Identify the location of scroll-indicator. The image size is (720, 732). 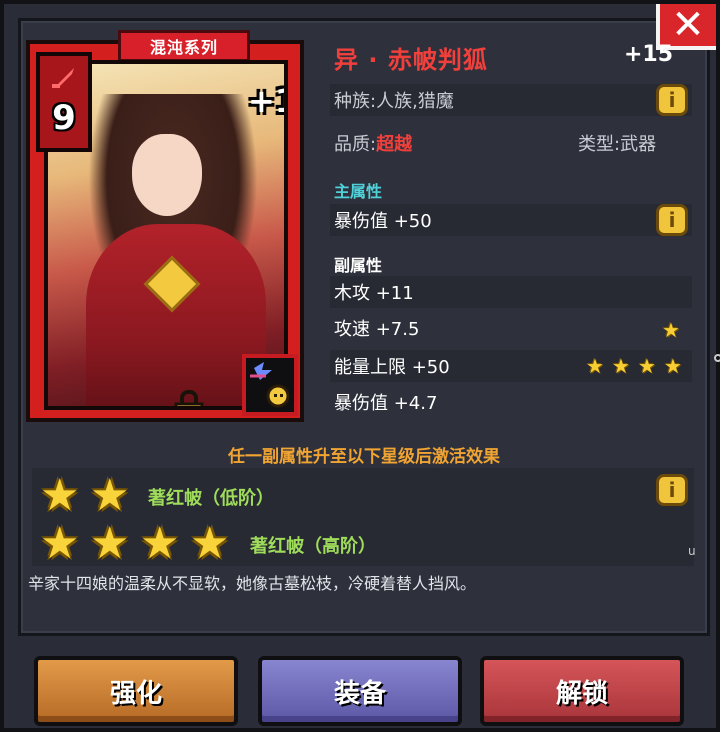
(717, 358).